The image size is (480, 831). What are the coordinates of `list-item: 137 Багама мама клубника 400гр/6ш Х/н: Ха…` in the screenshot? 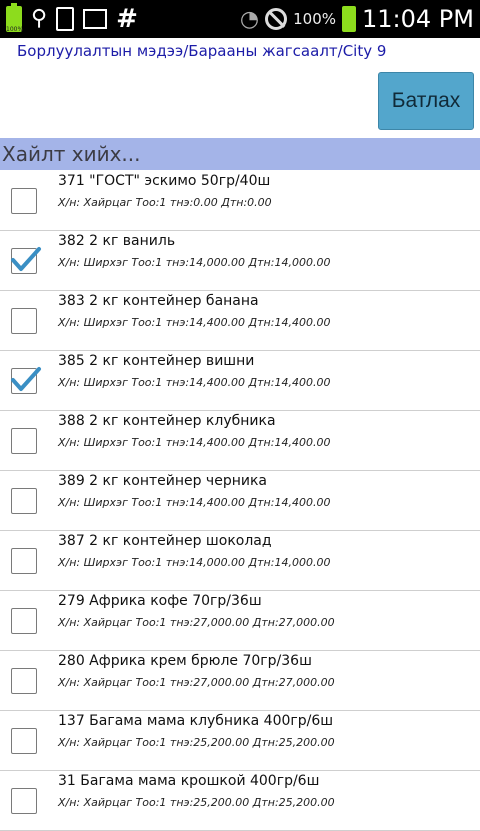 It's located at (240, 741).